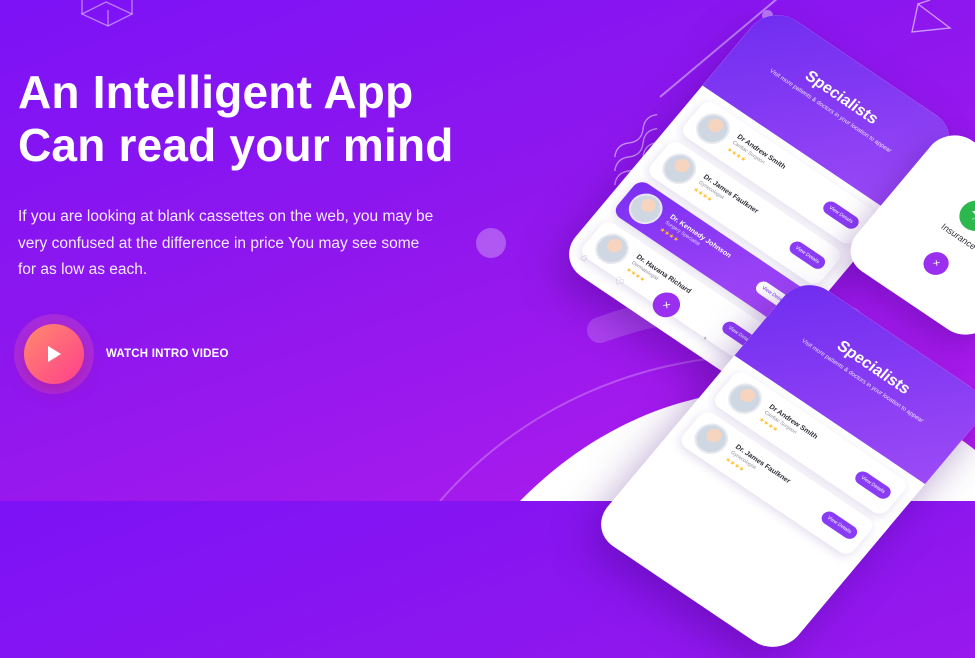 The image size is (975, 658). I want to click on play-button-circle, so click(54, 354).